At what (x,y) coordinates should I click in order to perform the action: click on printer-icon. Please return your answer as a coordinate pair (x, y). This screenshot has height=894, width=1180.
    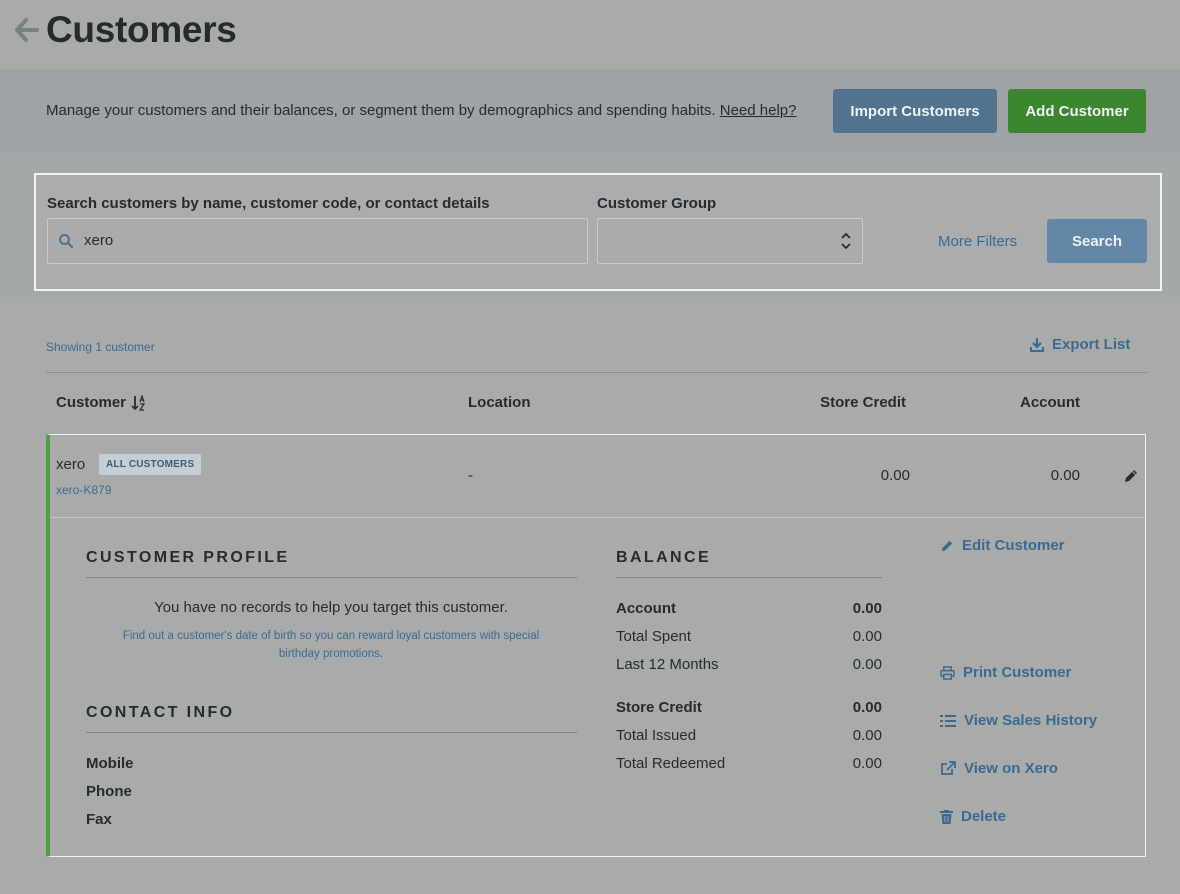
    Looking at the image, I should click on (947, 672).